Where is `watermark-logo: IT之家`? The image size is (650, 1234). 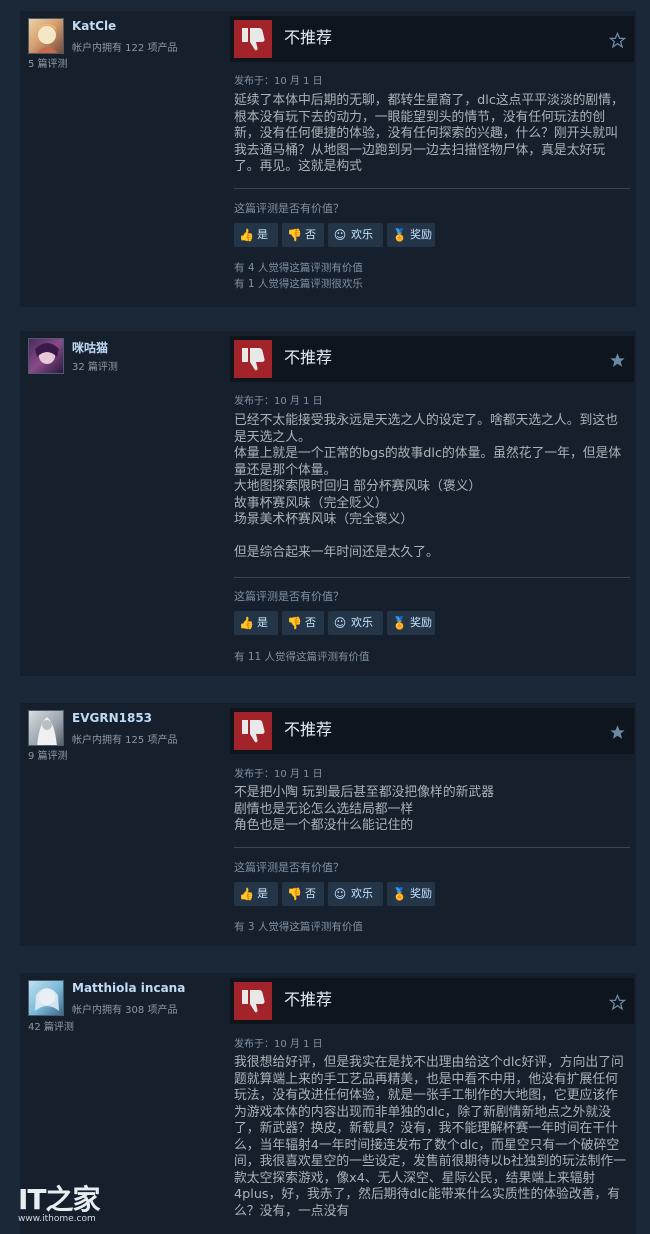 watermark-logo: IT之家 is located at coordinates (59, 1199).